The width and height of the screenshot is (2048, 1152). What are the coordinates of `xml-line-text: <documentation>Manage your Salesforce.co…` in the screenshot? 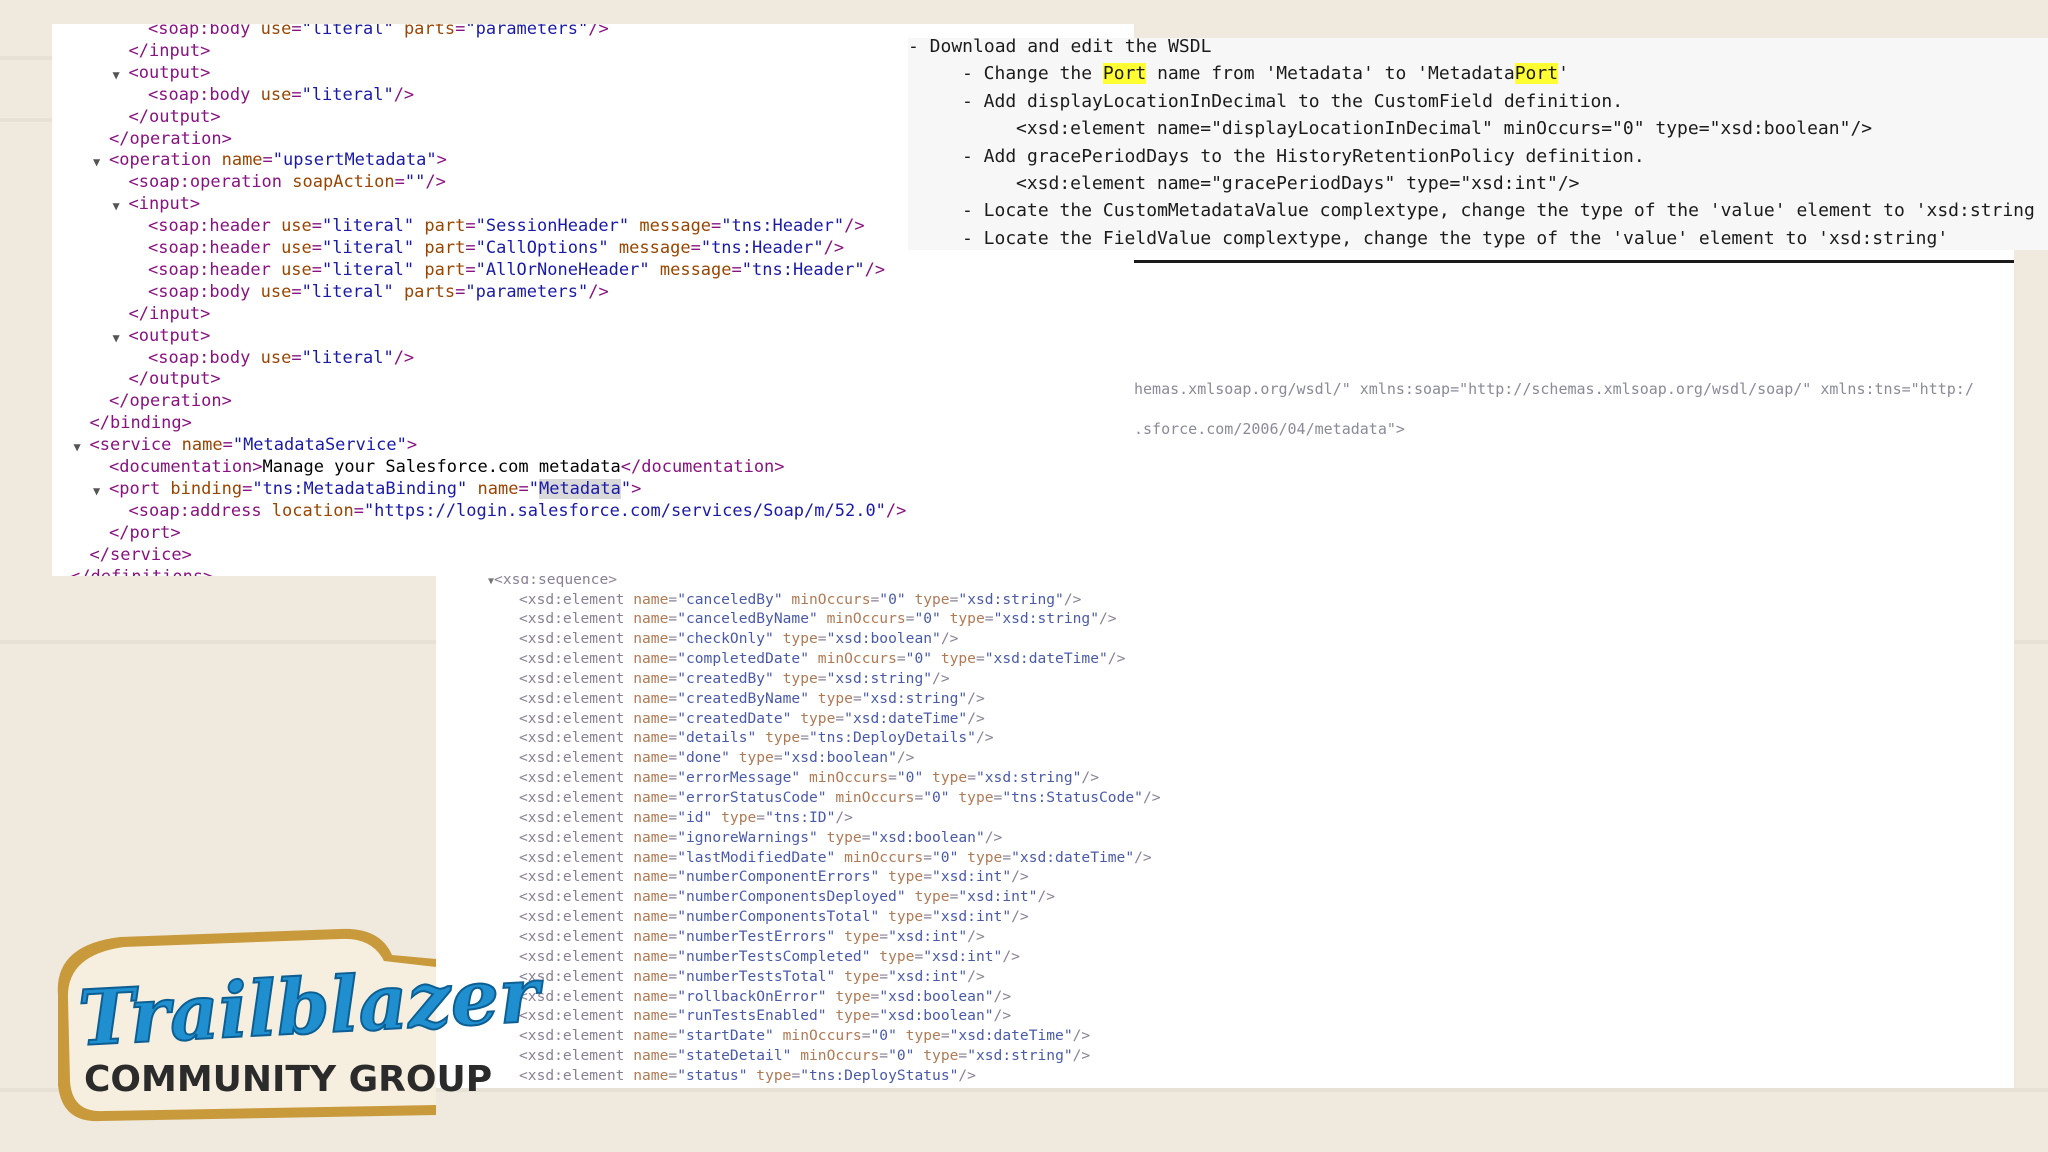 It's located at (447, 467).